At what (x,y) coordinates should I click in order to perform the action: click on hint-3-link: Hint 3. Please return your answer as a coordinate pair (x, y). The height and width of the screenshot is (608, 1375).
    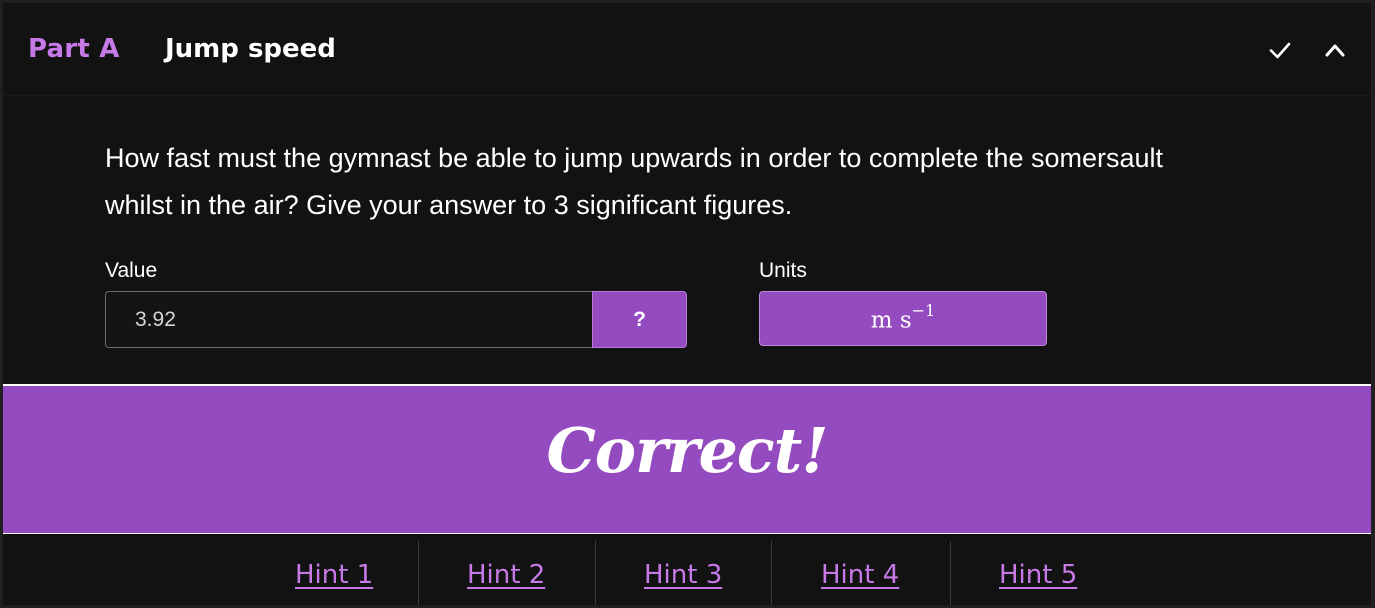
    Looking at the image, I should click on (683, 575).